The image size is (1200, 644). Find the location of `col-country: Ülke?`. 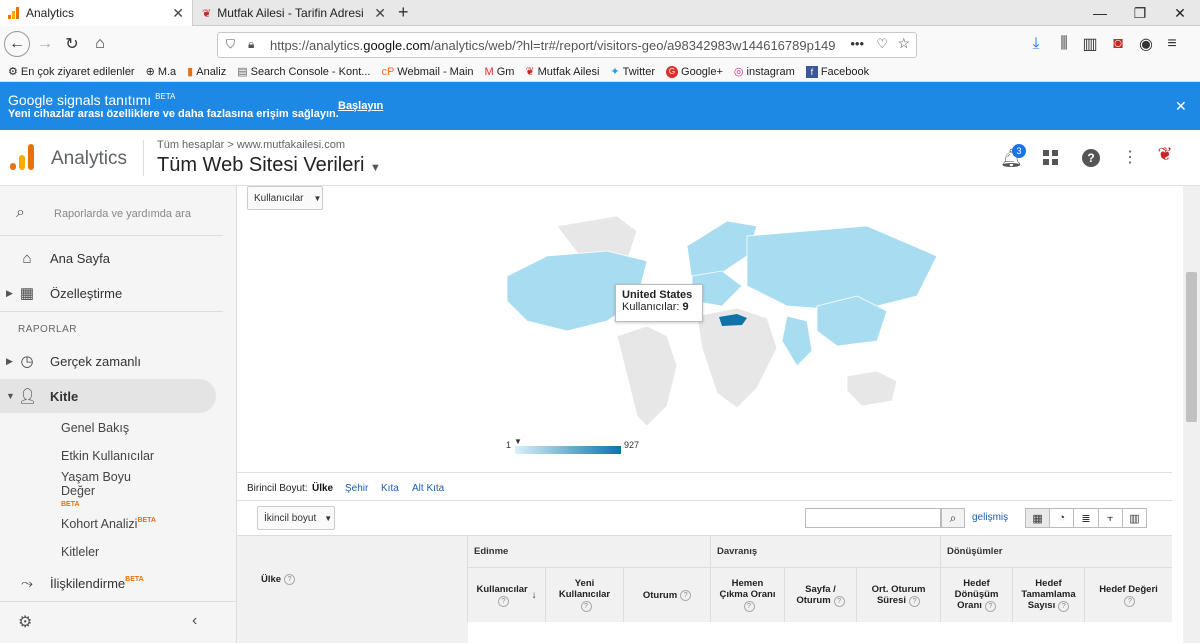

col-country: Ülke? is located at coordinates (352, 579).